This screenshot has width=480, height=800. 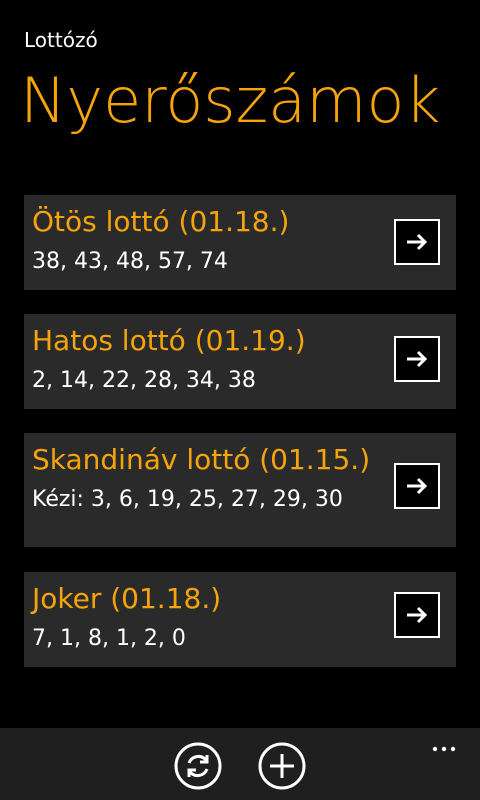 What do you see at coordinates (240, 242) in the screenshot?
I see `lottery-card-otos: Ötös lottó (01.18.) 38, 43, 48, 57, 74` at bounding box center [240, 242].